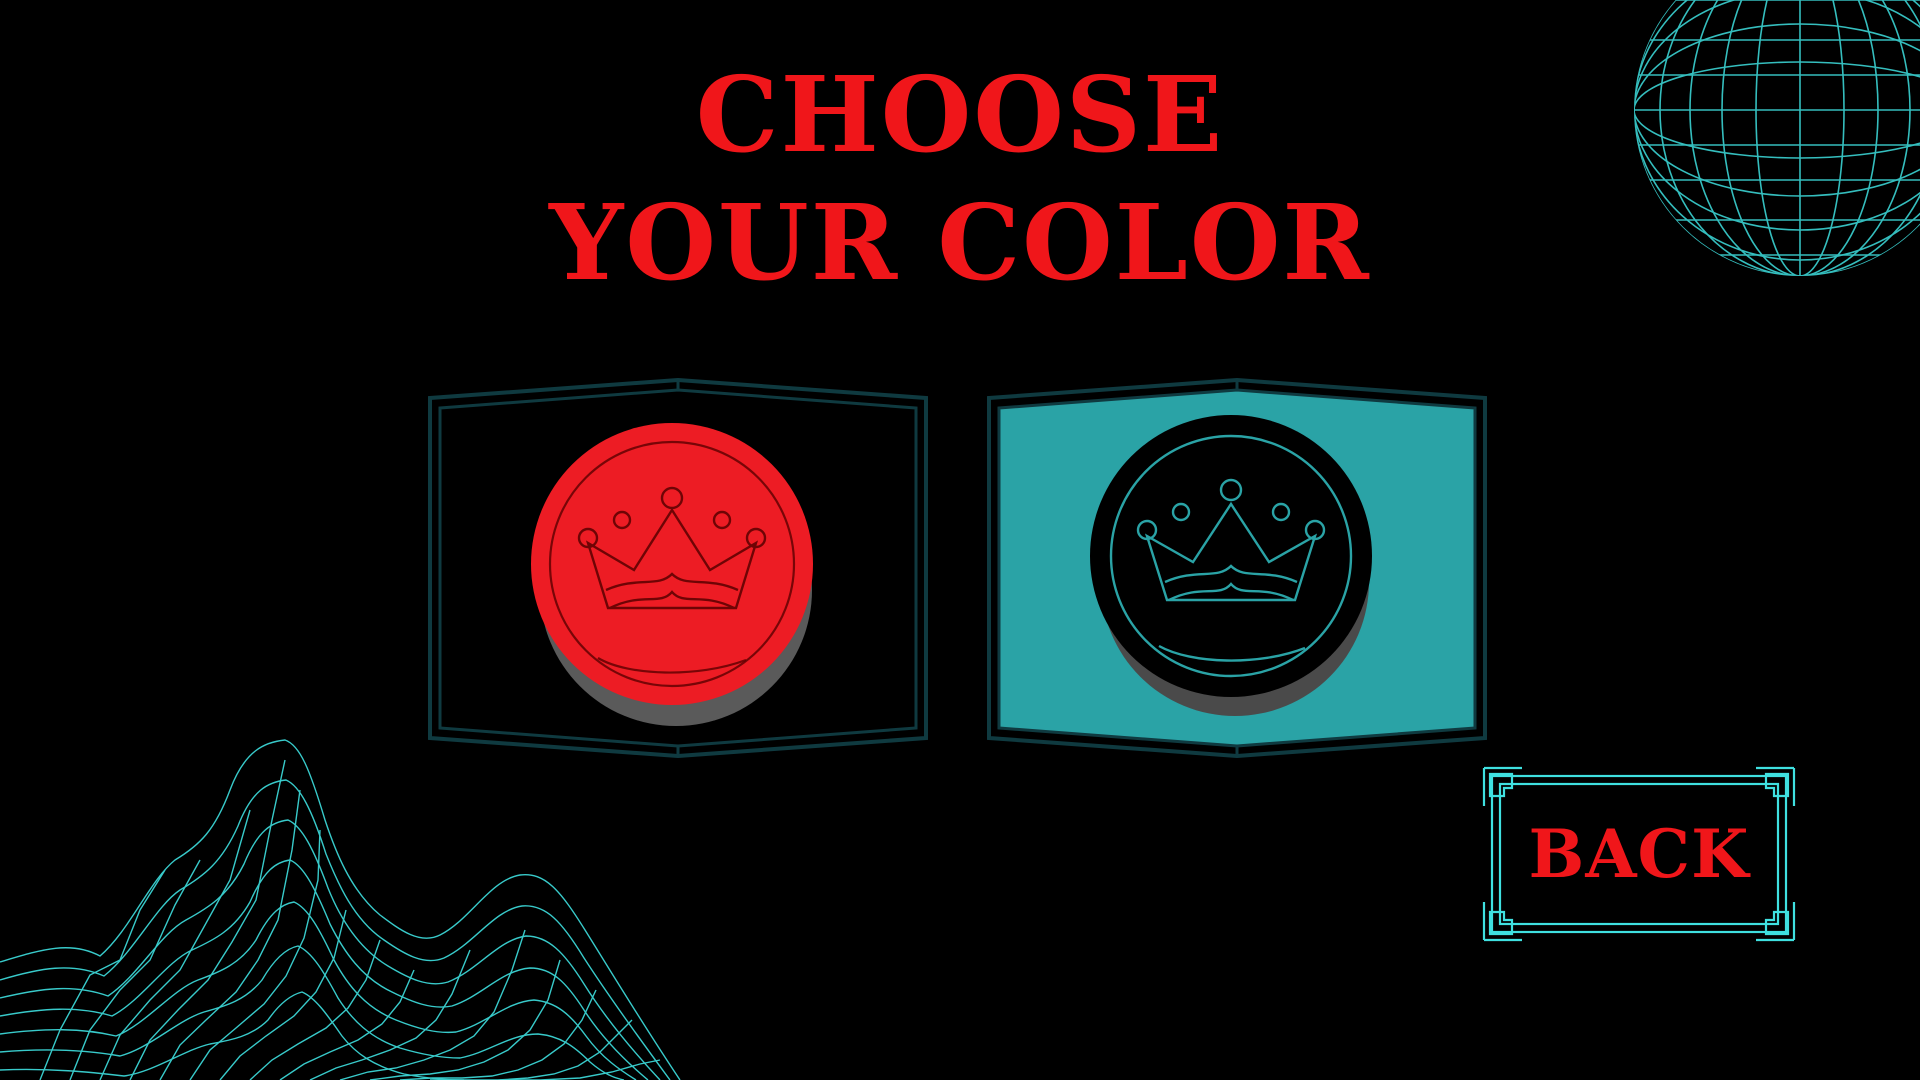  I want to click on back-button: BACK, so click(1639, 854).